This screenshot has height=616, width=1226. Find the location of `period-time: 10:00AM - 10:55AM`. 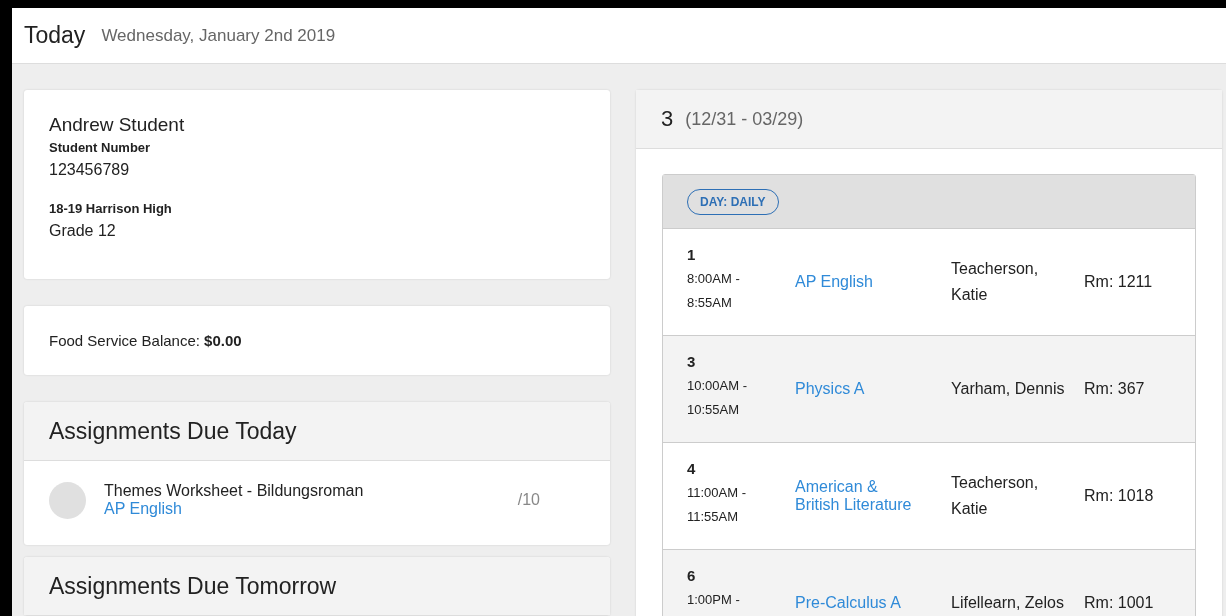

period-time: 10:00AM - 10:55AM is located at coordinates (717, 398).